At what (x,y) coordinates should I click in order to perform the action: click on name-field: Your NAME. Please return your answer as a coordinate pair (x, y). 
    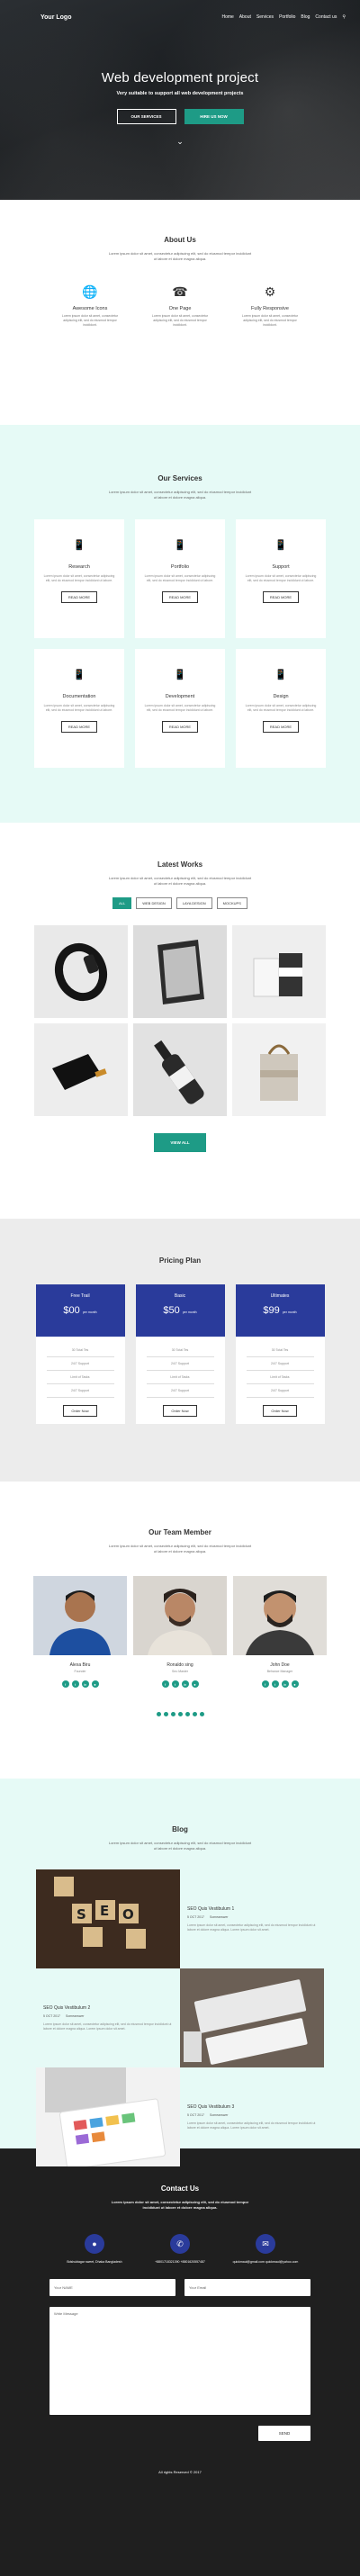
    Looking at the image, I should click on (113, 2287).